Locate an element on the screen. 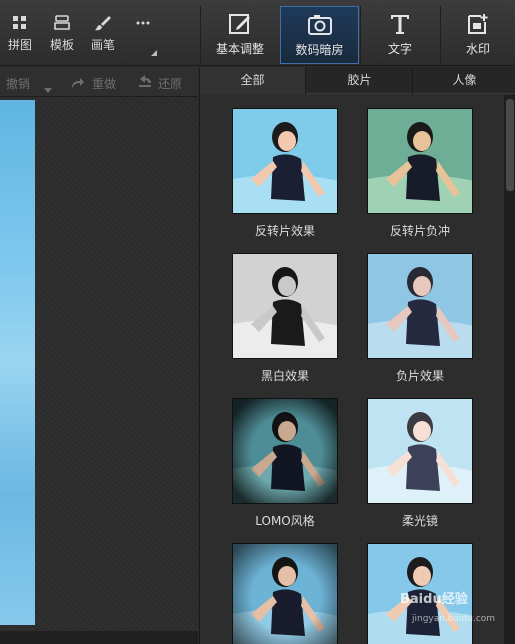 This screenshot has width=515, height=644. redo-button: 重做 is located at coordinates (104, 83).